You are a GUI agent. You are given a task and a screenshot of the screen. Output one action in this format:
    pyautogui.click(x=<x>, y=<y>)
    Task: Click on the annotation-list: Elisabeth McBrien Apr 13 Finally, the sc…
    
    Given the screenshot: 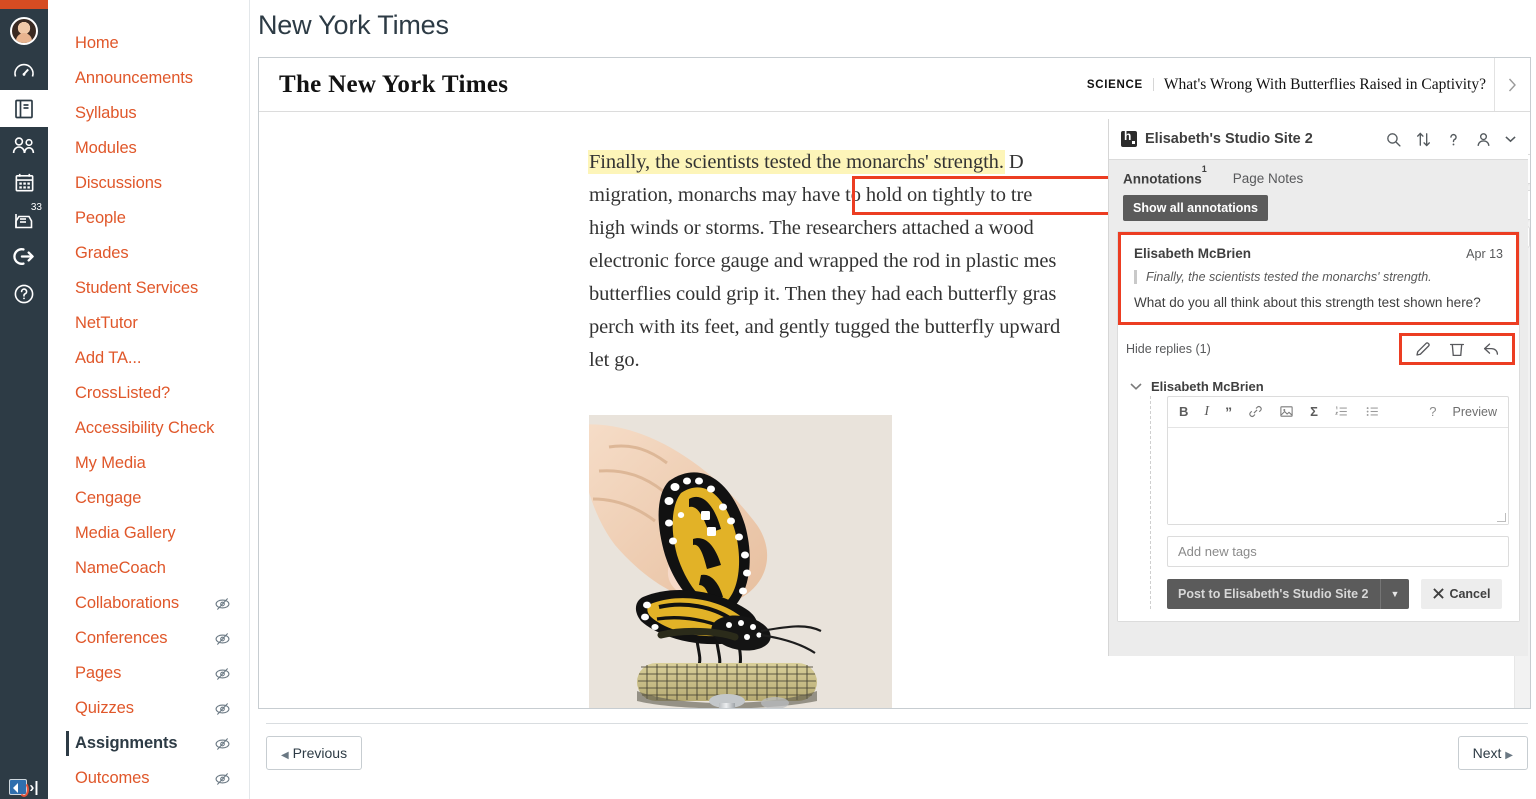 What is the action you would take?
    pyautogui.click(x=1318, y=443)
    